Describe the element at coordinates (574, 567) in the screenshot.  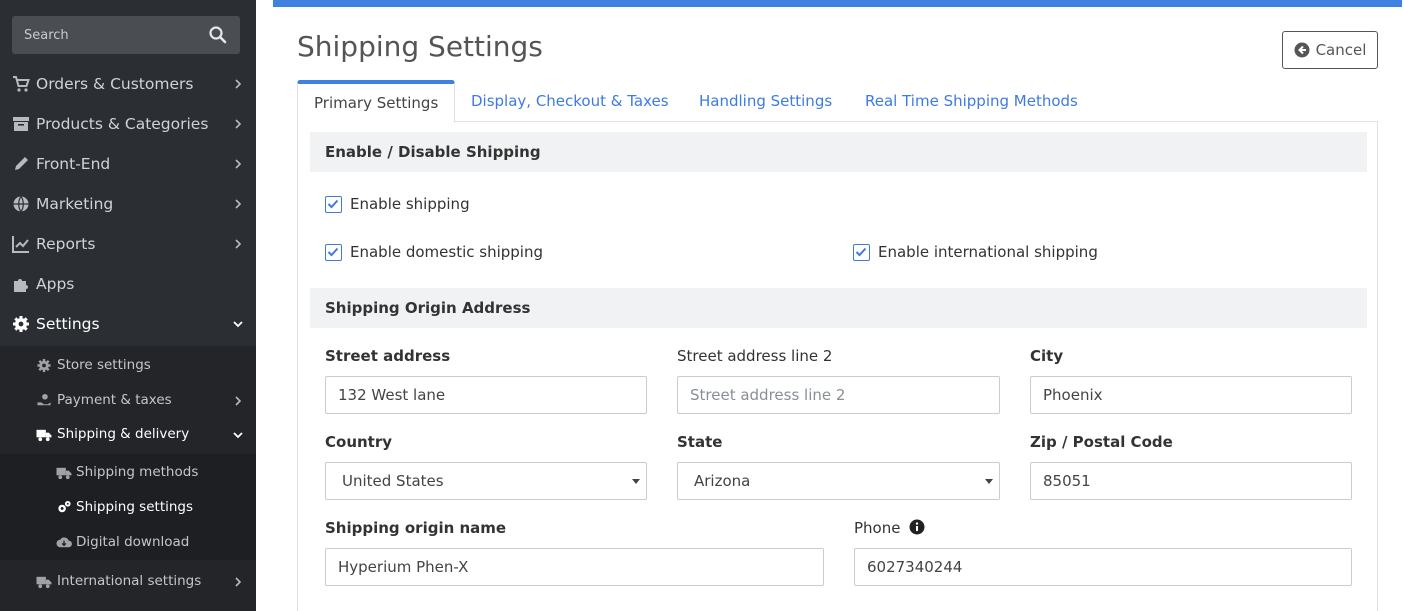
I see `origin-name-input` at that location.